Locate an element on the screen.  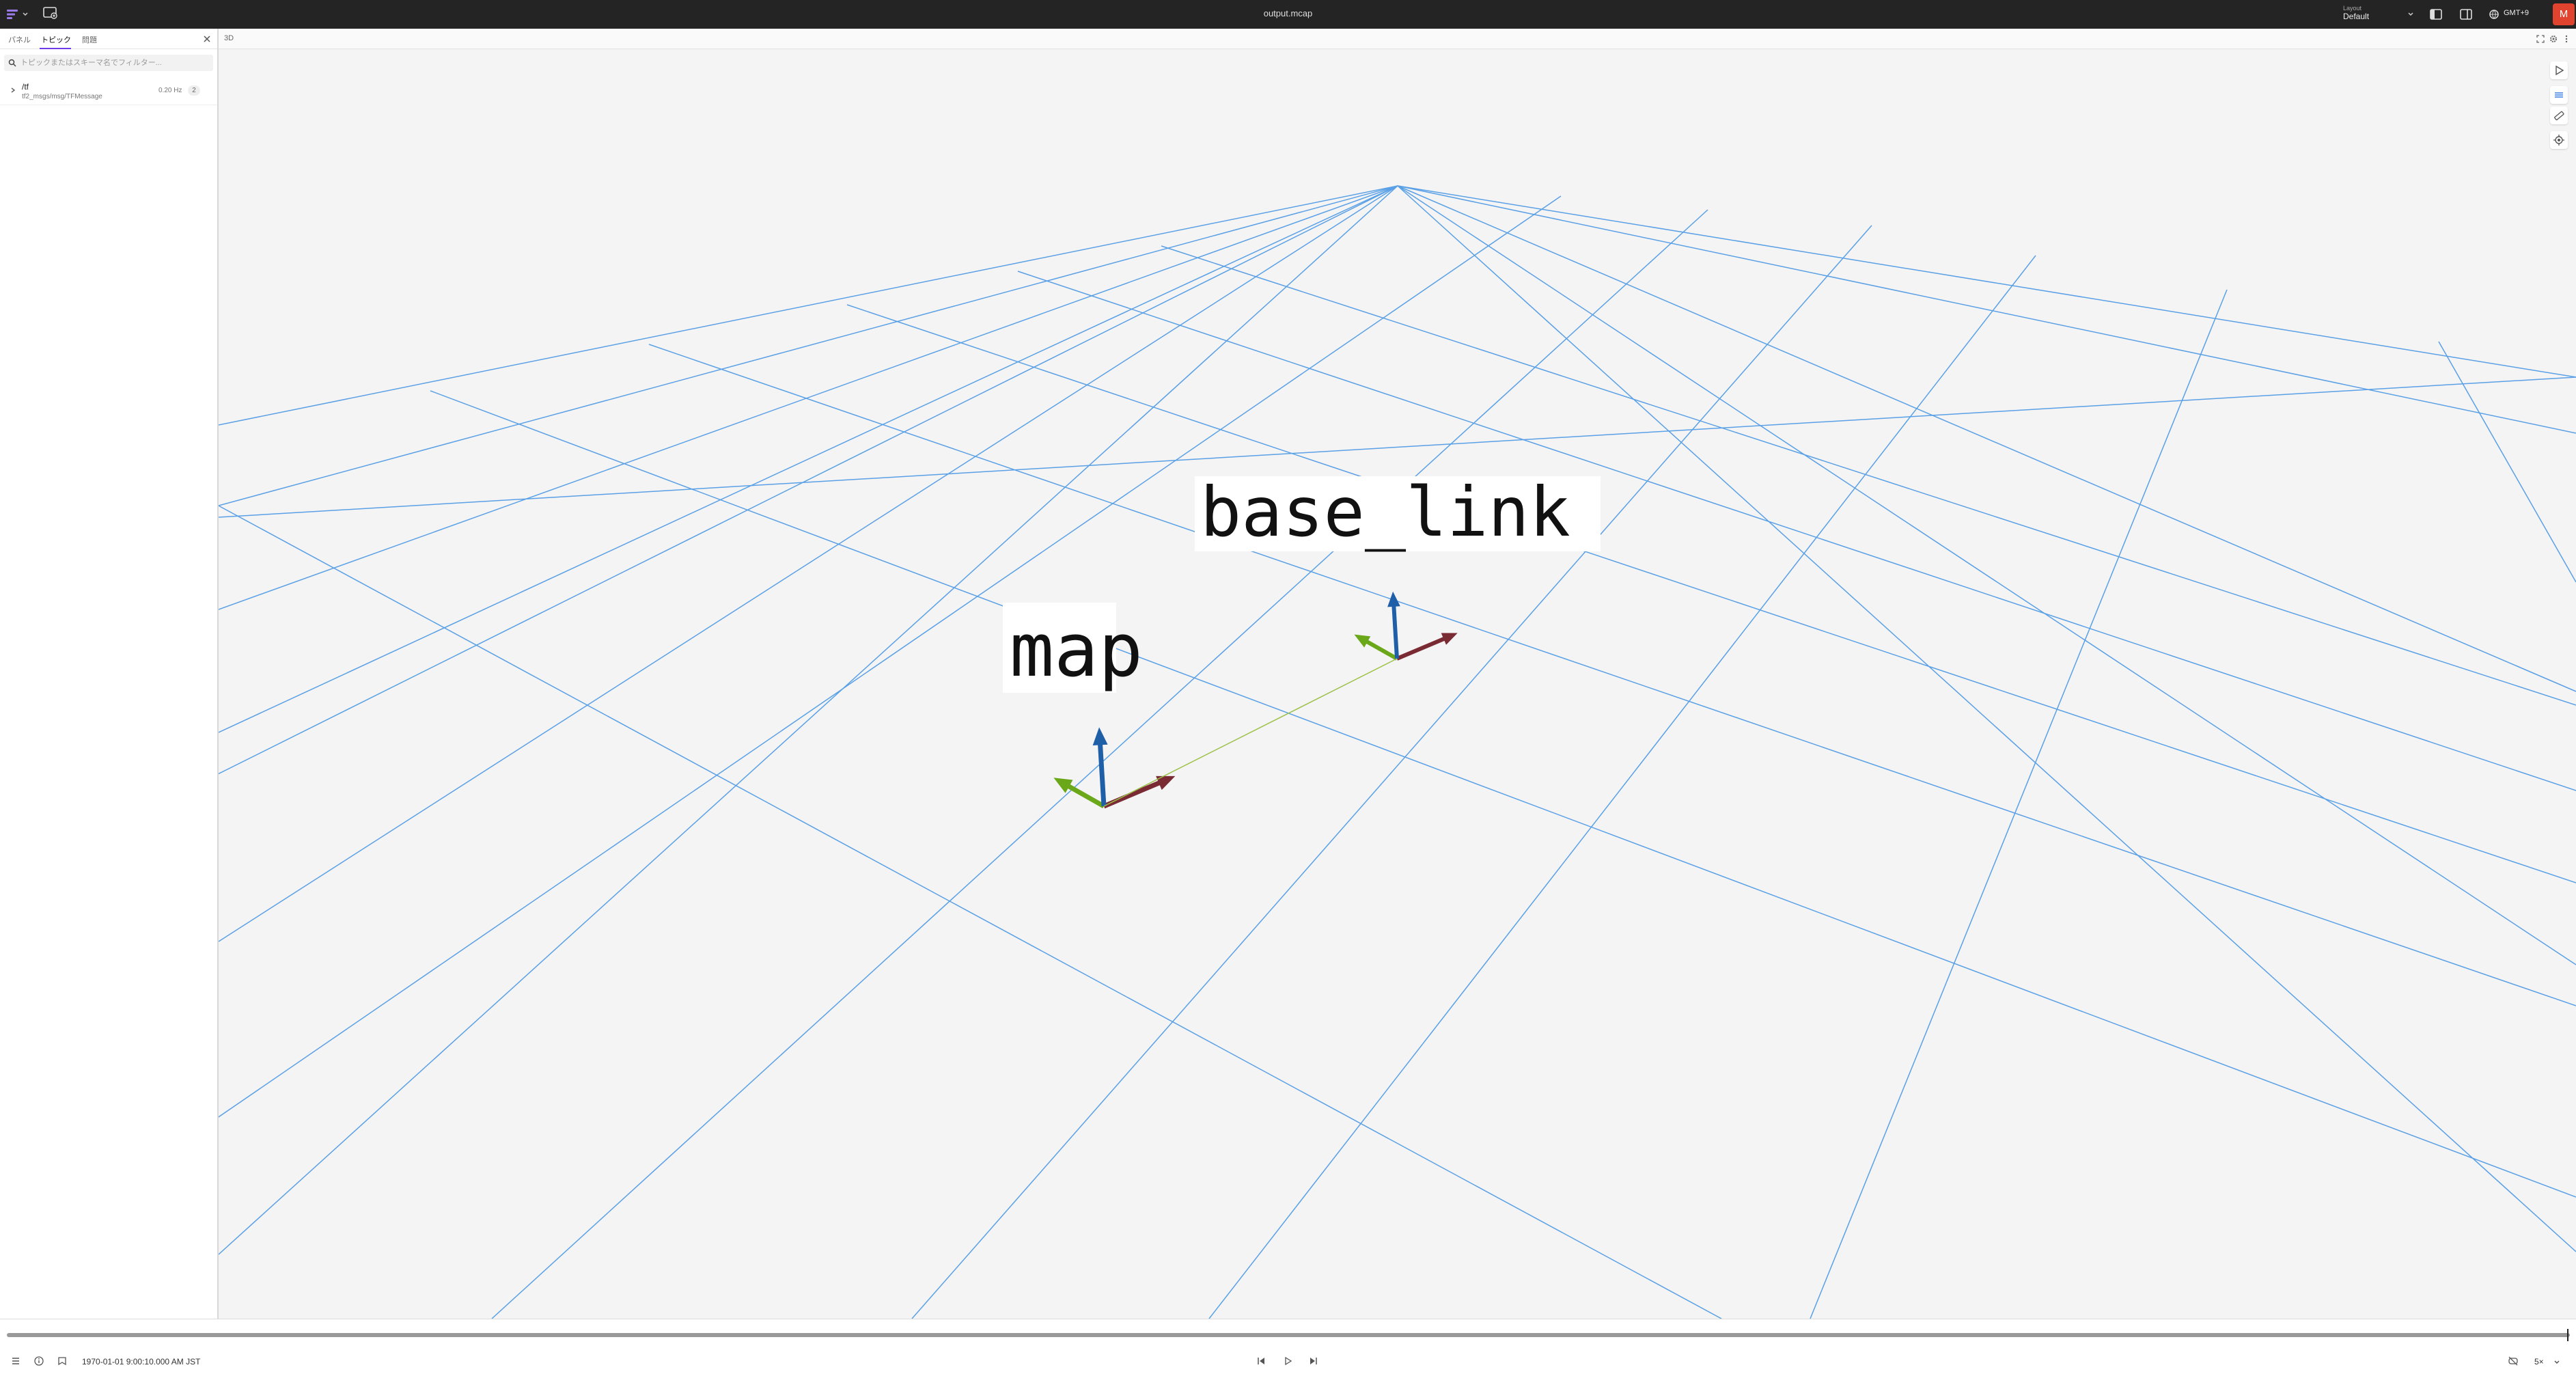
seek-forward-button is located at coordinates (1314, 1361).